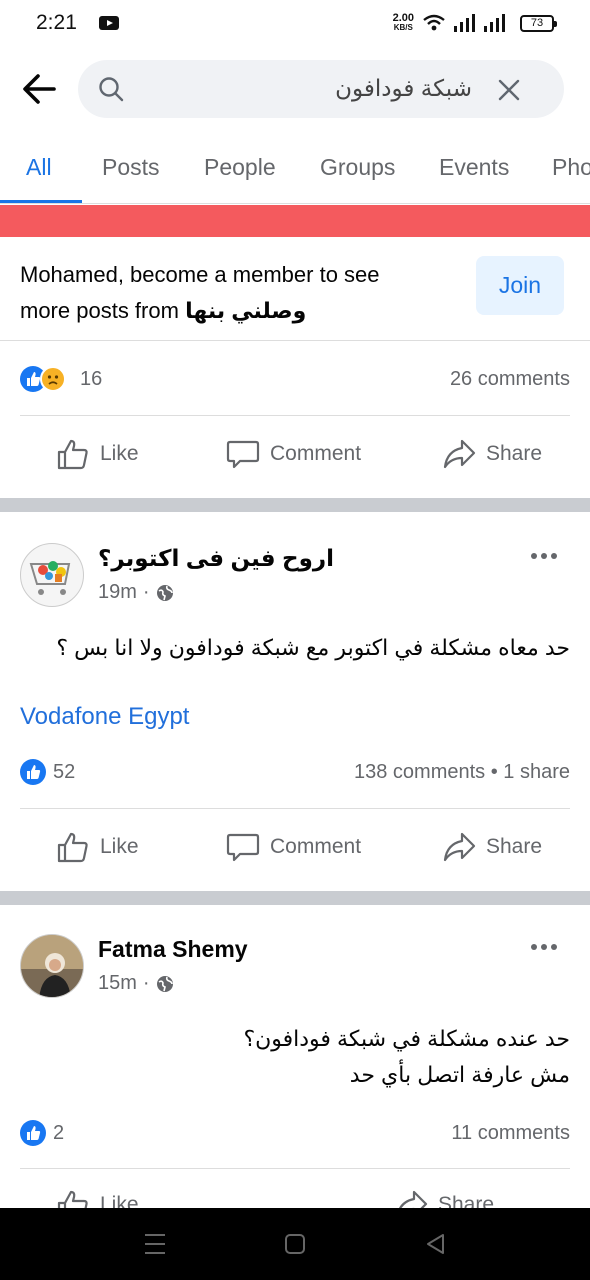 The width and height of the screenshot is (590, 1280). I want to click on search-filter-tabs: All Posts People Groups Events Pho, so click(295, 171).